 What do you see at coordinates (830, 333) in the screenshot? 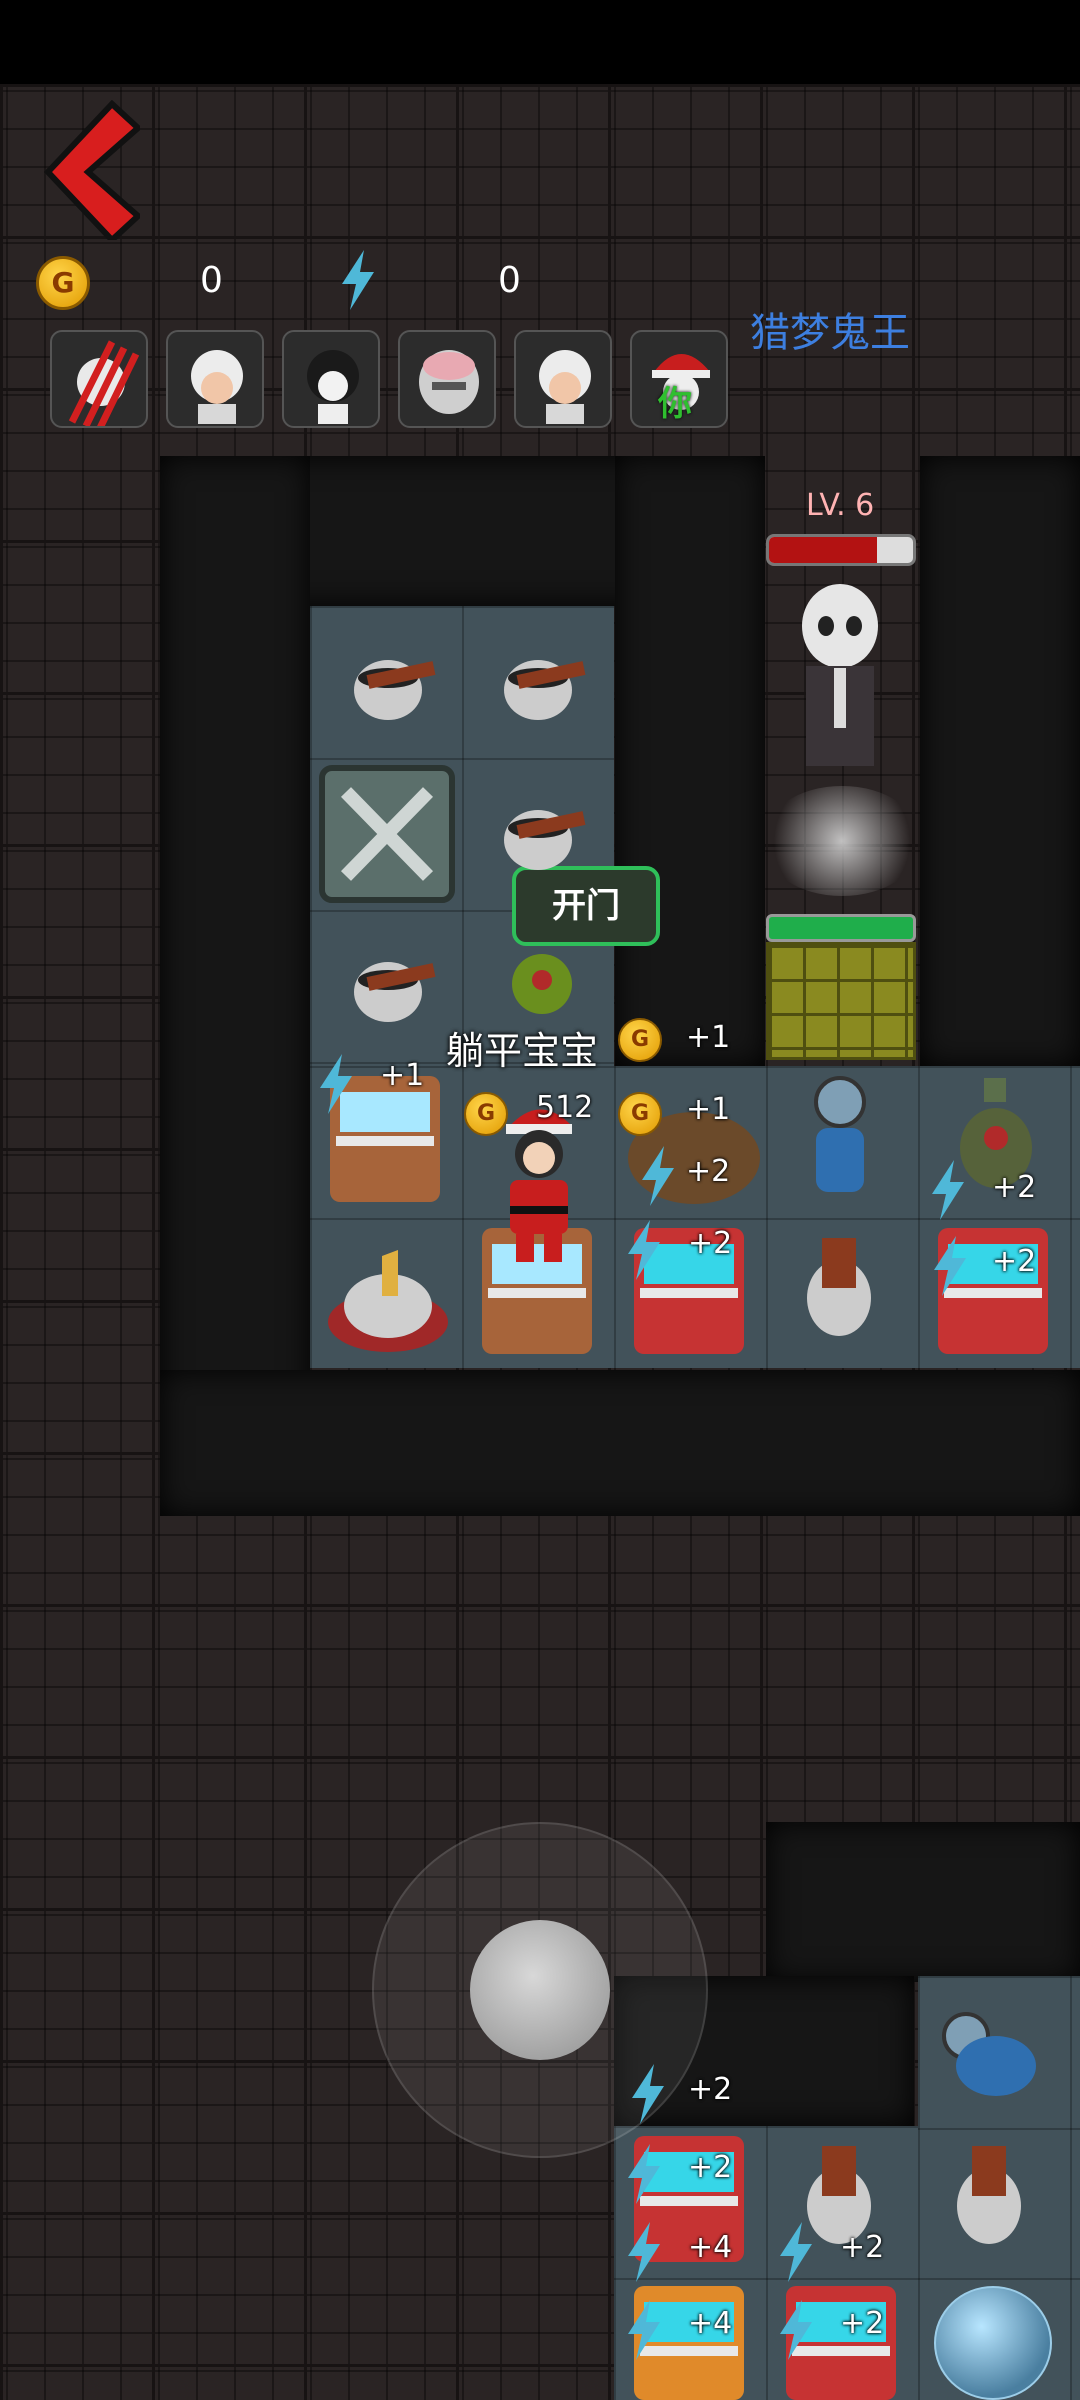
I see `enemy-name: 猎梦鬼王` at bounding box center [830, 333].